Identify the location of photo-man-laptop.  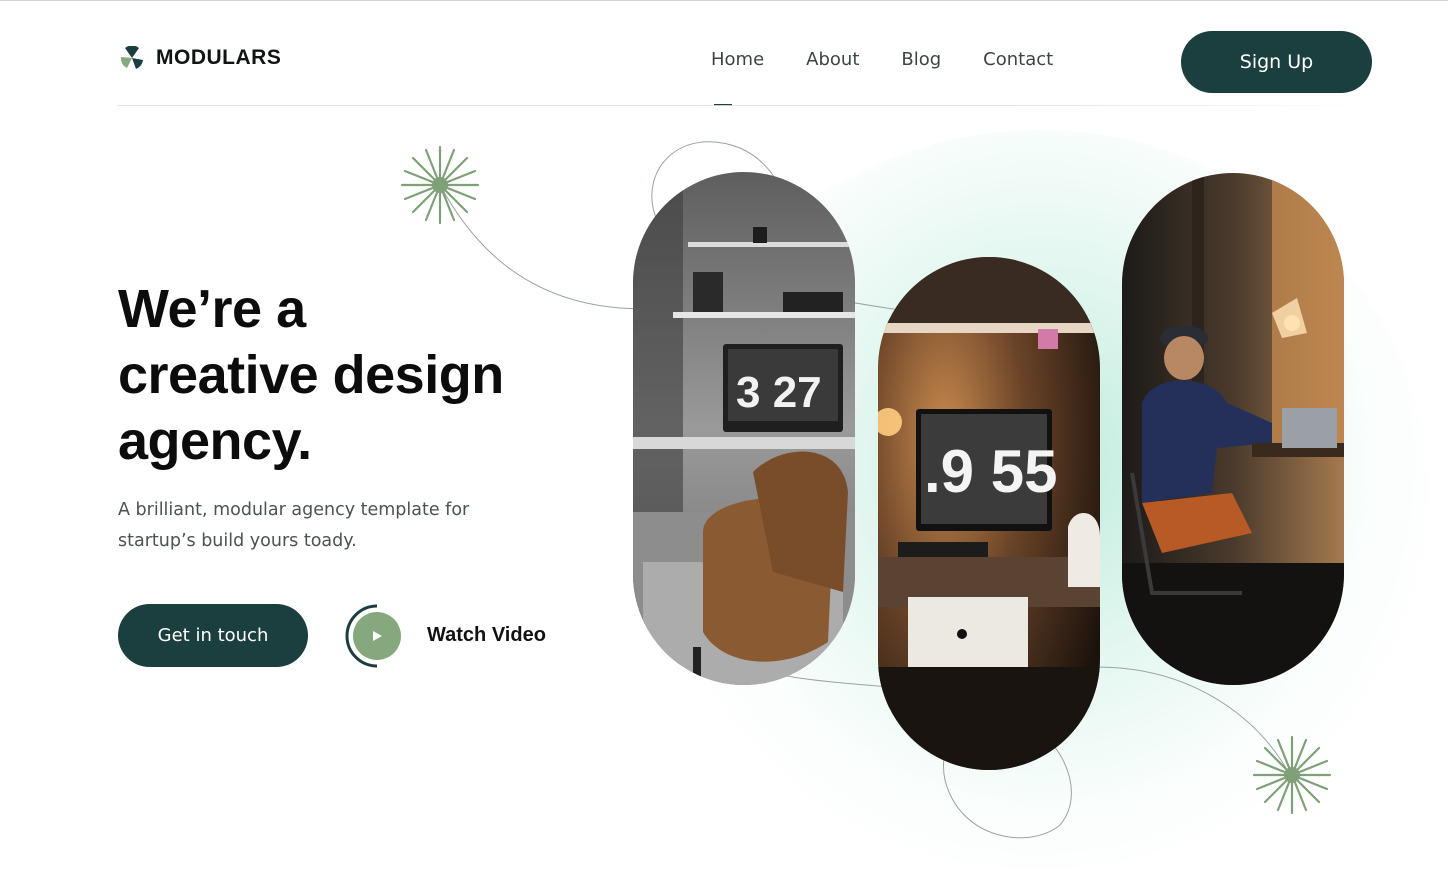
(1233, 429).